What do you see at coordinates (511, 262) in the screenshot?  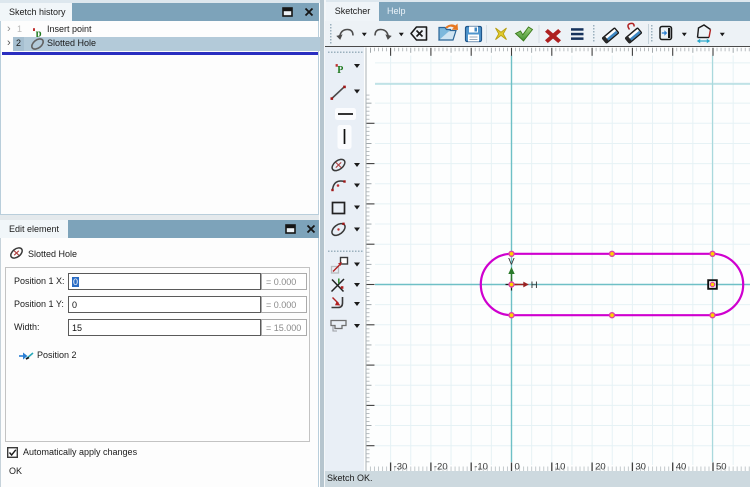 I see `svg-text: V` at bounding box center [511, 262].